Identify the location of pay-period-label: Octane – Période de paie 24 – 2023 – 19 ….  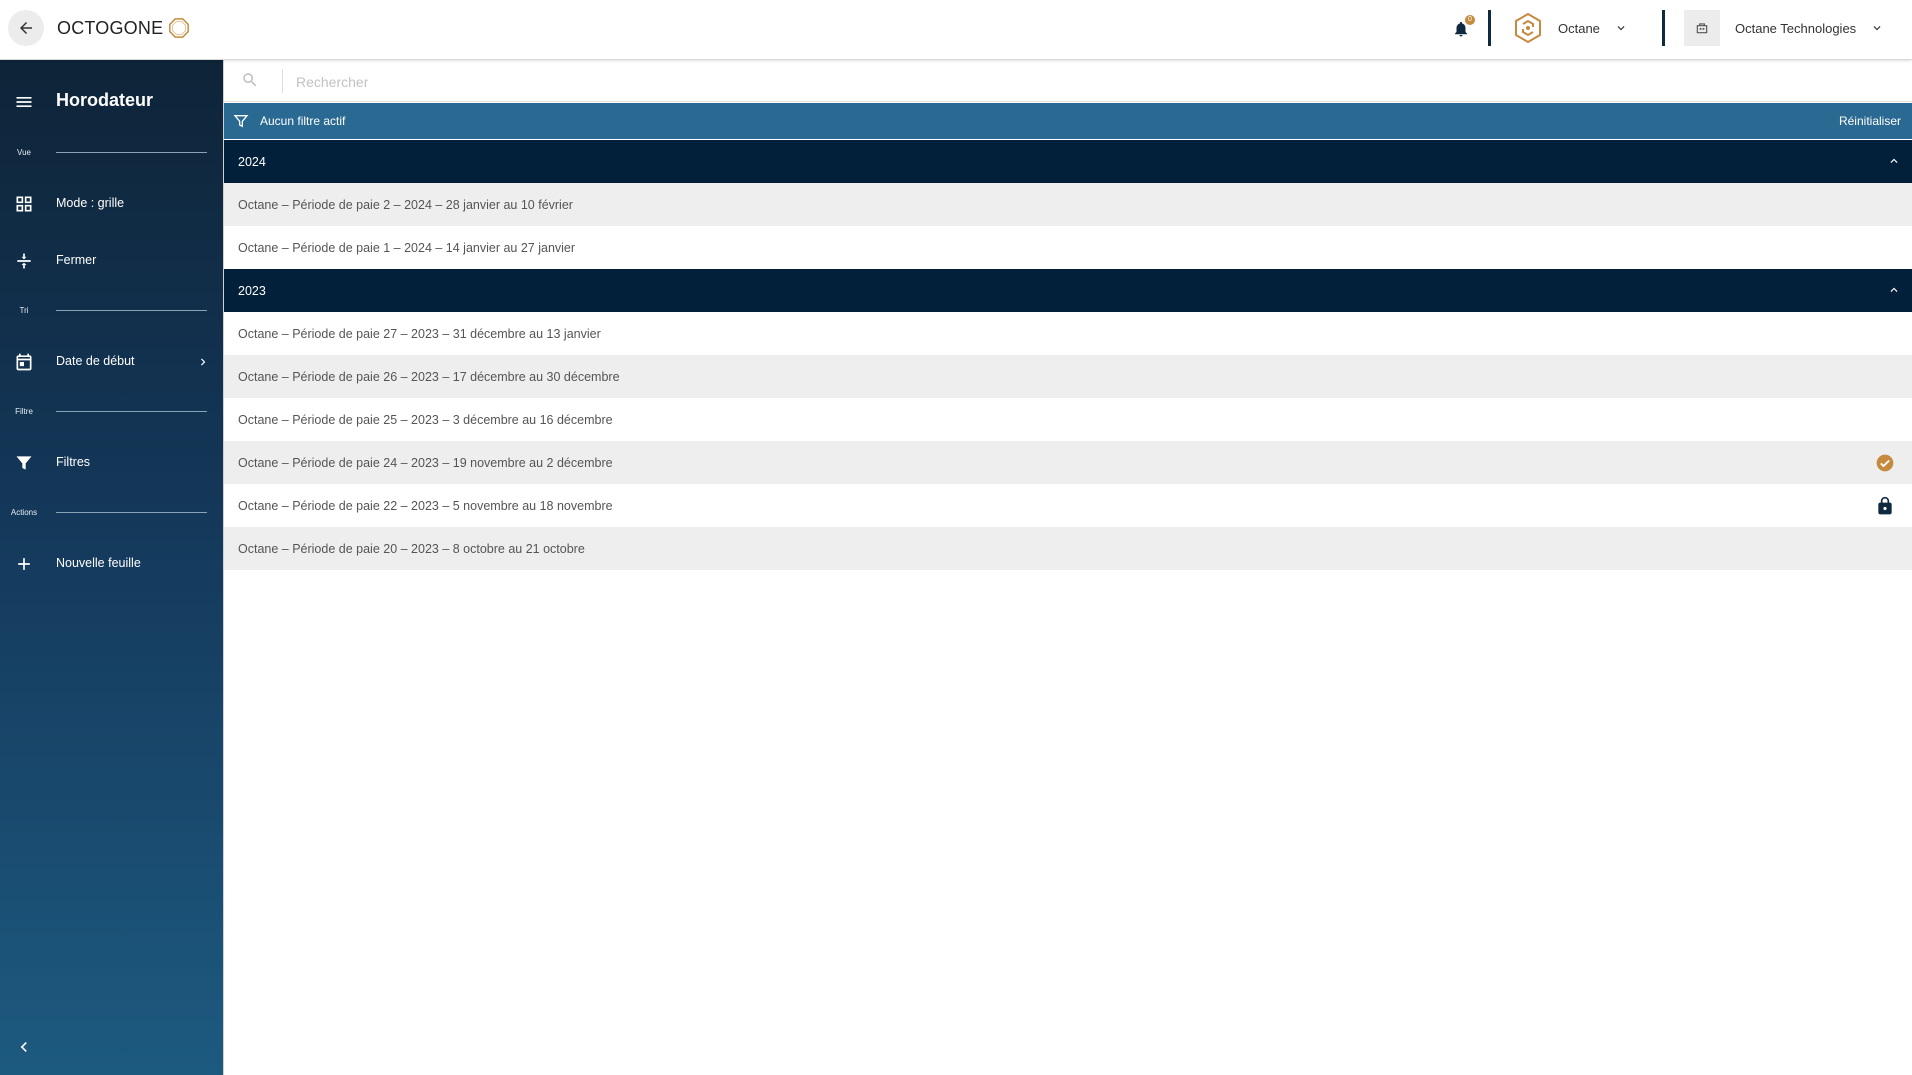
(425, 463).